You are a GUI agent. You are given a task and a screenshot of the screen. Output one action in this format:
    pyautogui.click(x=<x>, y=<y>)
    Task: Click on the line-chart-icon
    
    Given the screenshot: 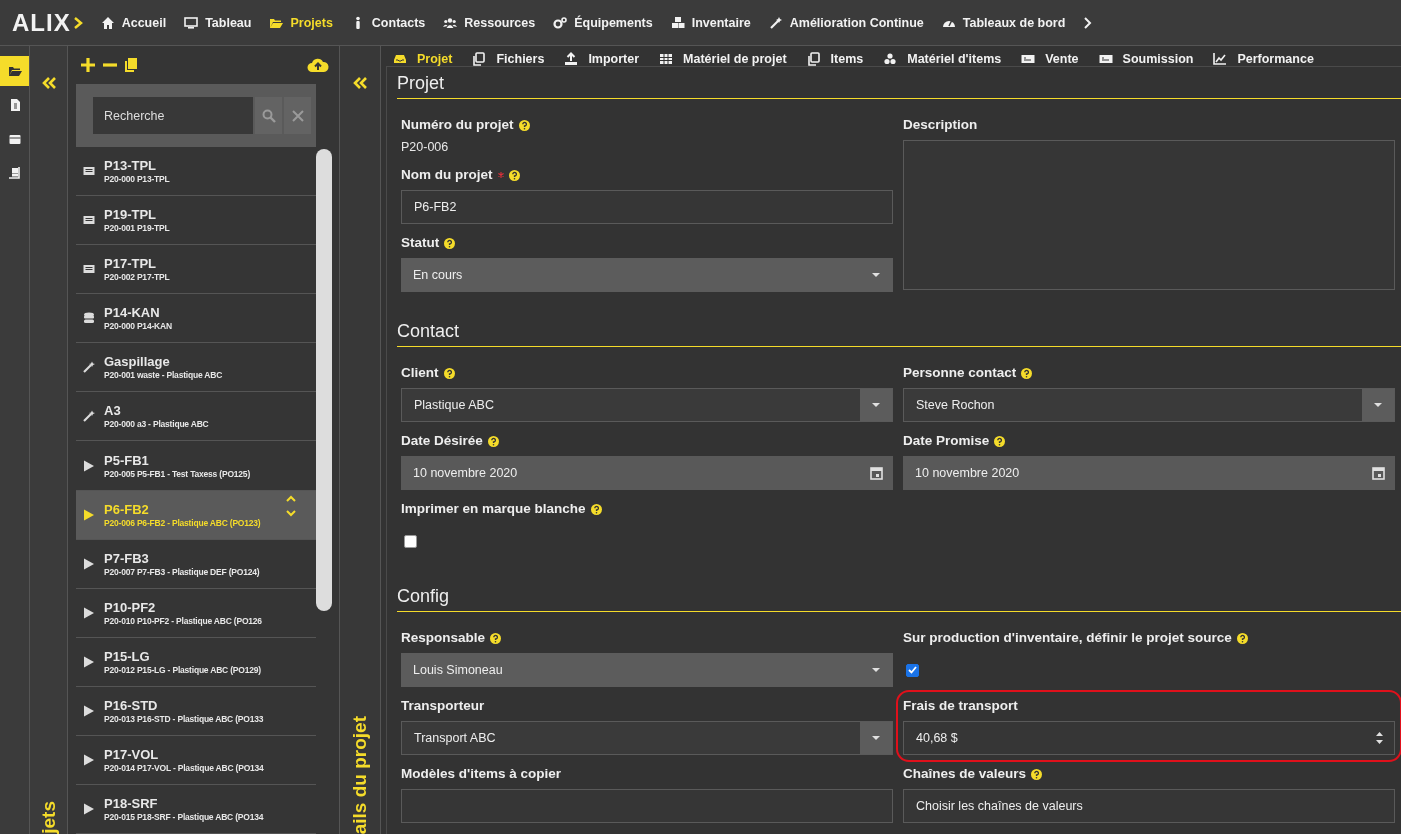 What is the action you would take?
    pyautogui.click(x=1220, y=59)
    